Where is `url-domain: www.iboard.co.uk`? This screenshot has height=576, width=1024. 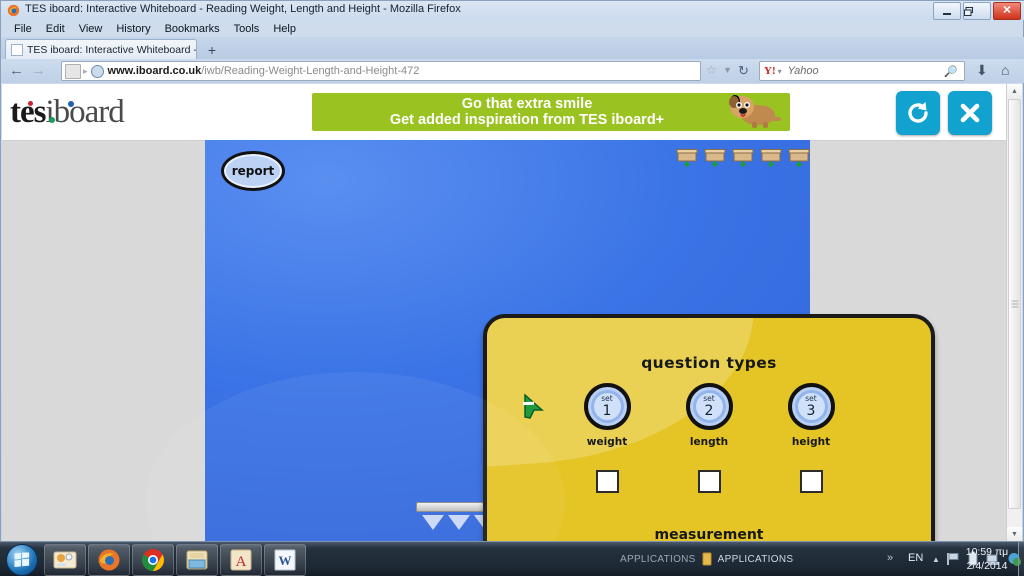
url-domain: www.iboard.co.uk is located at coordinates (154, 71).